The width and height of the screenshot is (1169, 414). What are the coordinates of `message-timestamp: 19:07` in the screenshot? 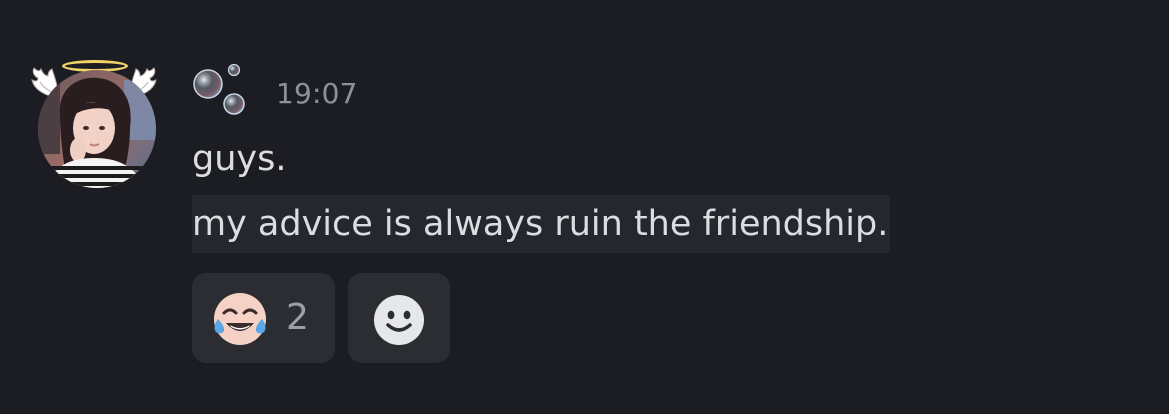 It's located at (317, 93).